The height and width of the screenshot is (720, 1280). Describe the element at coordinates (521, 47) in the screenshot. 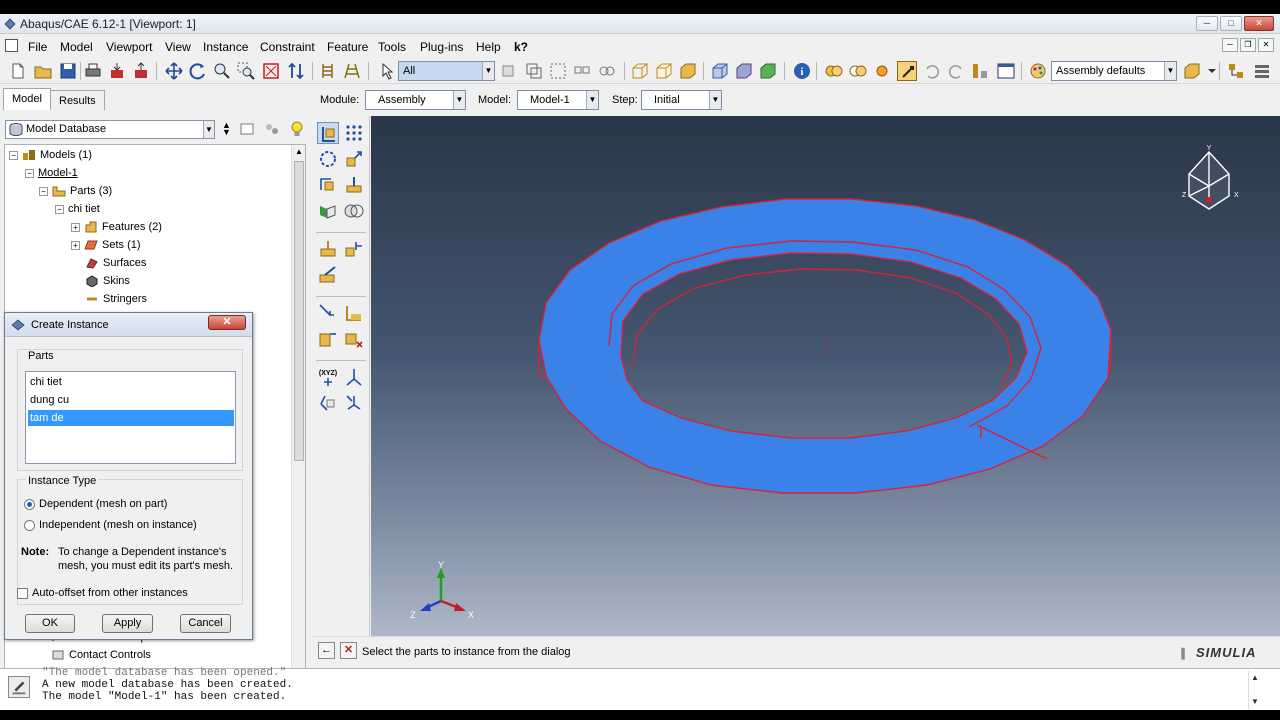

I see `whats-this-icon: k?` at that location.